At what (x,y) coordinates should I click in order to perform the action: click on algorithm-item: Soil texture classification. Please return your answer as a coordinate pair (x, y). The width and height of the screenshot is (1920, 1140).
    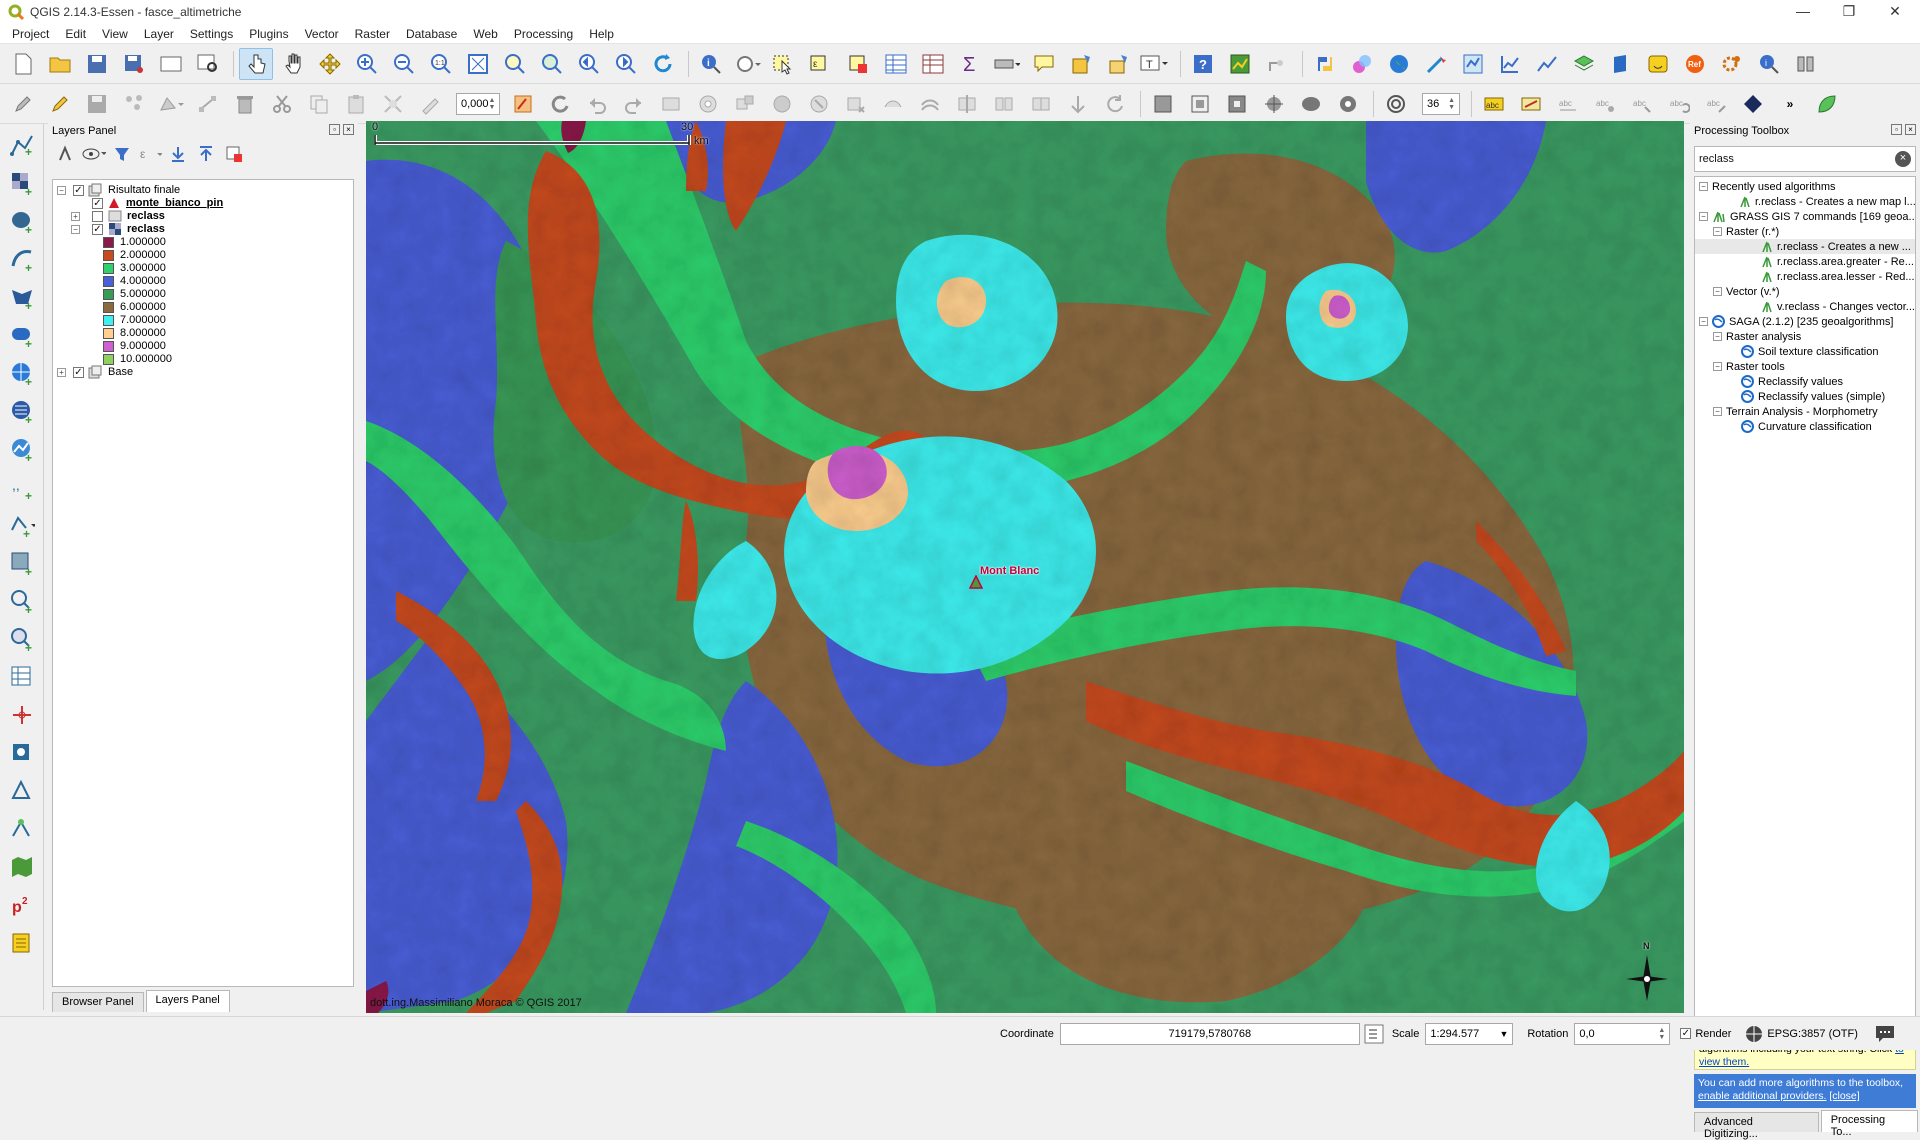
    Looking at the image, I should click on (1809, 351).